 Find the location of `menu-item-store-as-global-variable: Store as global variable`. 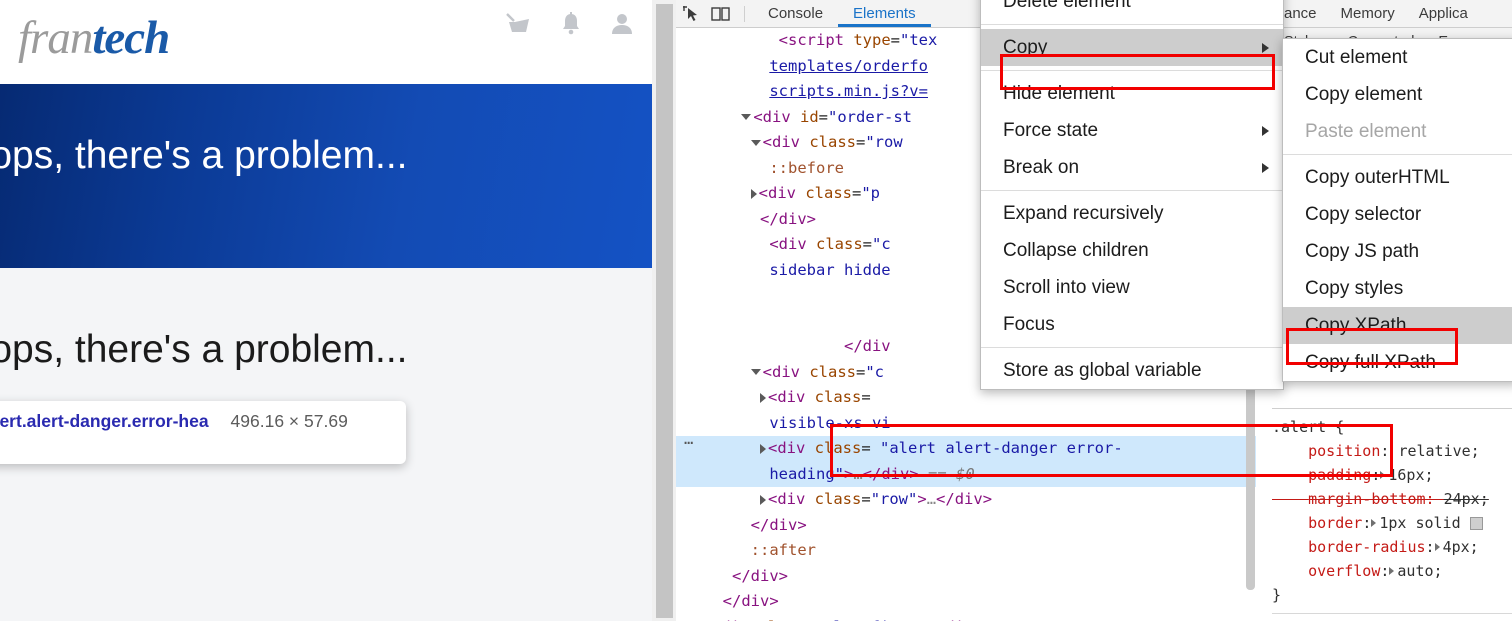

menu-item-store-as-global-variable: Store as global variable is located at coordinates (1132, 370).